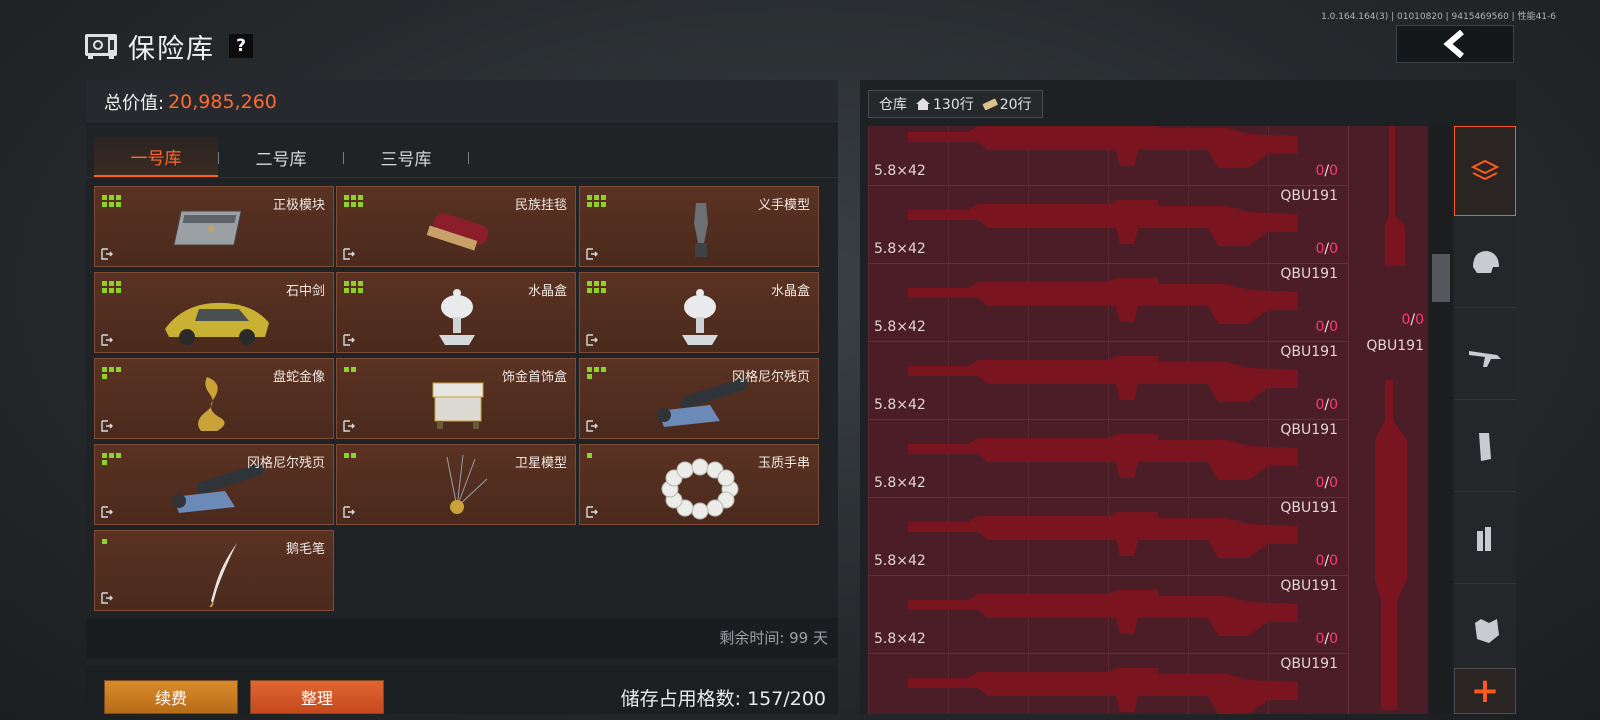  What do you see at coordinates (1395, 196) in the screenshot?
I see `vertical-rifle-icon` at bounding box center [1395, 196].